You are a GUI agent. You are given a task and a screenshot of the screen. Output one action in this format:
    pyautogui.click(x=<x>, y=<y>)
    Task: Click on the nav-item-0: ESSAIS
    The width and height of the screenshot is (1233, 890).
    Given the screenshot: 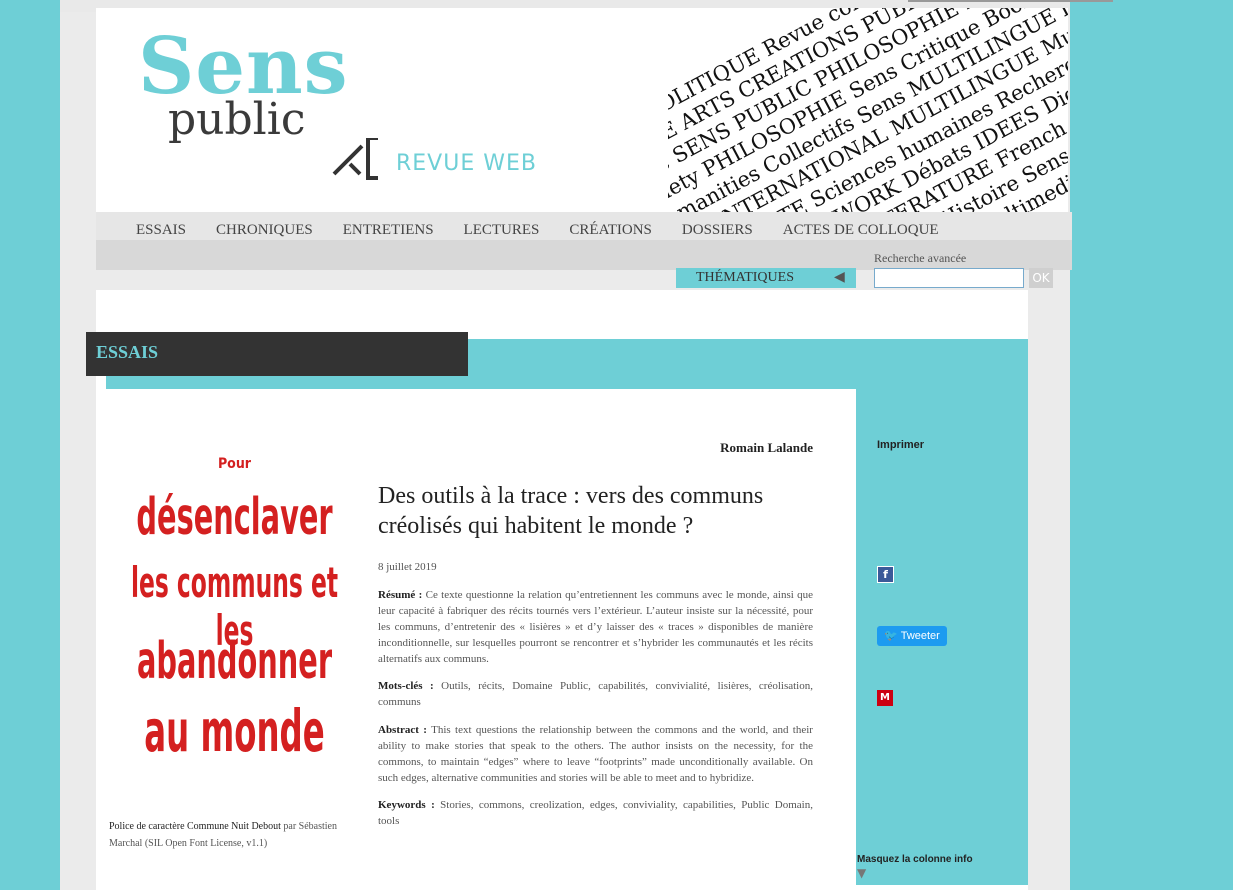 What is the action you would take?
    pyautogui.click(x=168, y=225)
    